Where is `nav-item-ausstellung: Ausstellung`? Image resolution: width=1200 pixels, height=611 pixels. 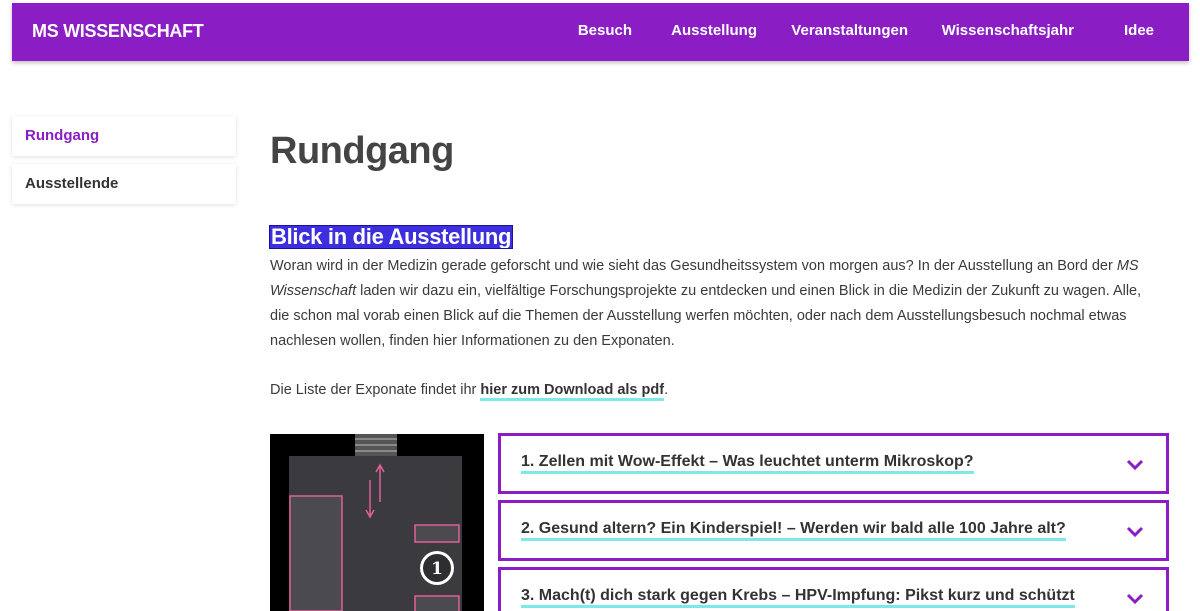 nav-item-ausstellung: Ausstellung is located at coordinates (714, 30).